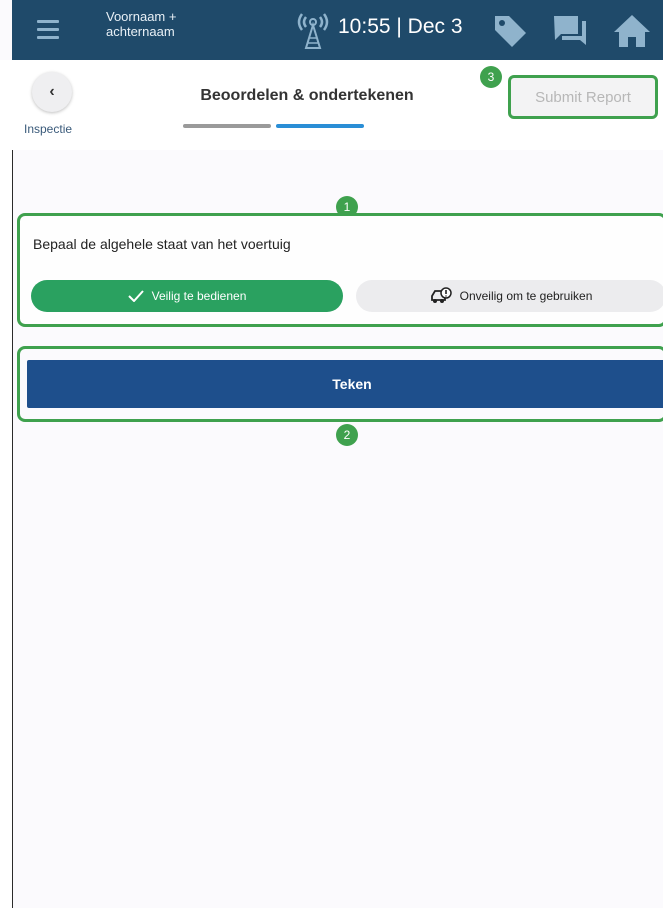 This screenshot has height=908, width=663. Describe the element at coordinates (141, 24) in the screenshot. I see `user-name: Voornaam + achternaam` at that location.